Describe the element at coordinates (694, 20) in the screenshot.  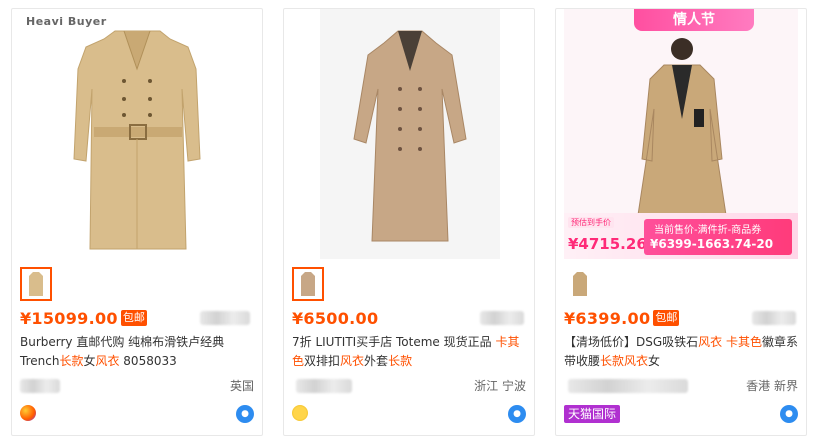
I see `valentine-promo-banner: 情人节` at that location.